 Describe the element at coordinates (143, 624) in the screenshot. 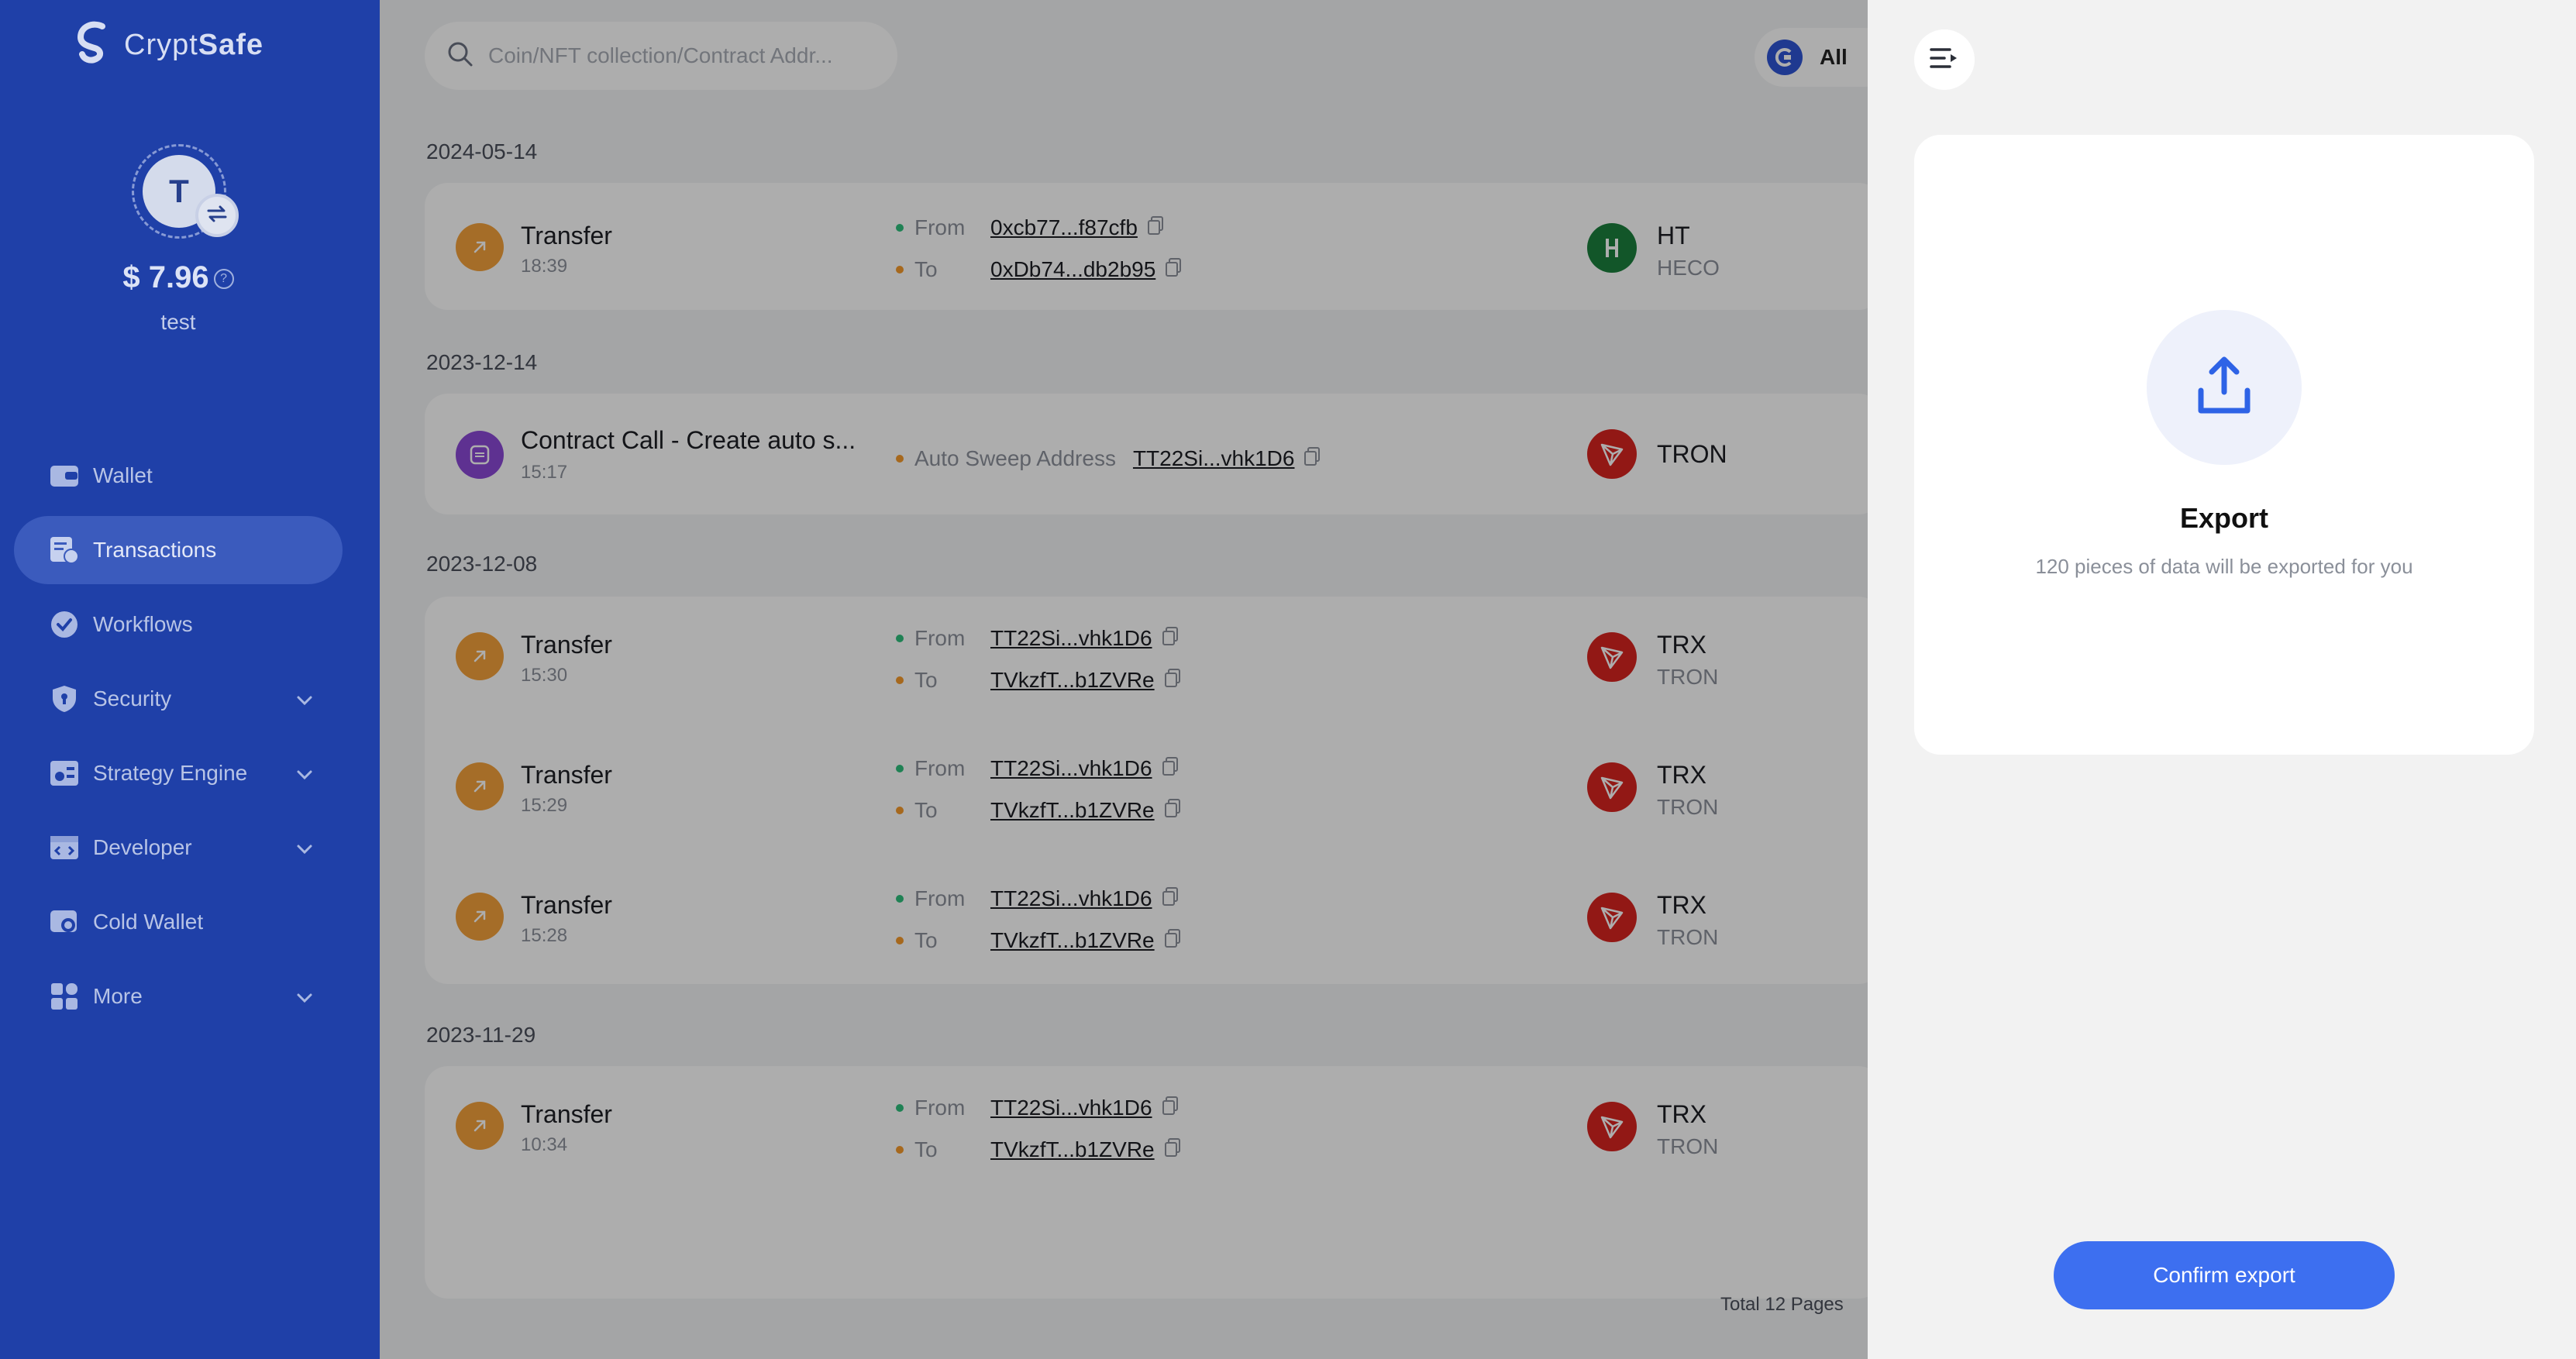

I see `sidebar-item-label: Workflows` at that location.